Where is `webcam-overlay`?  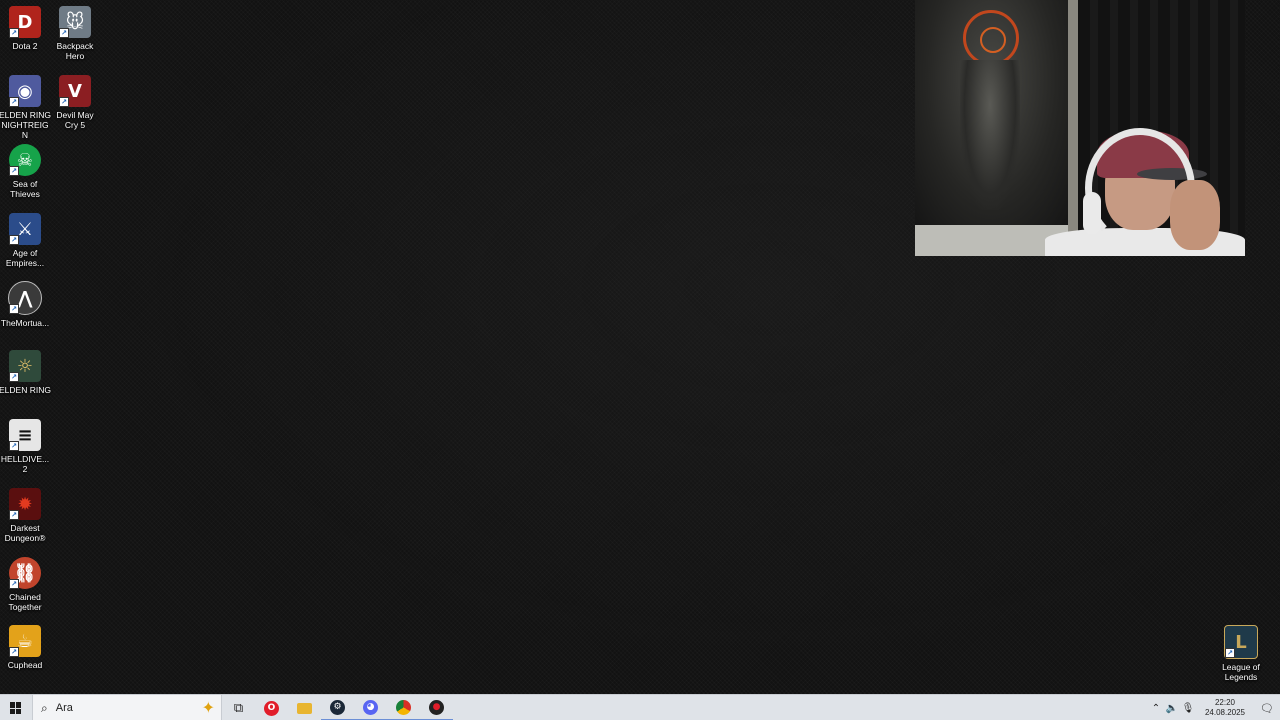
webcam-overlay is located at coordinates (1080, 128).